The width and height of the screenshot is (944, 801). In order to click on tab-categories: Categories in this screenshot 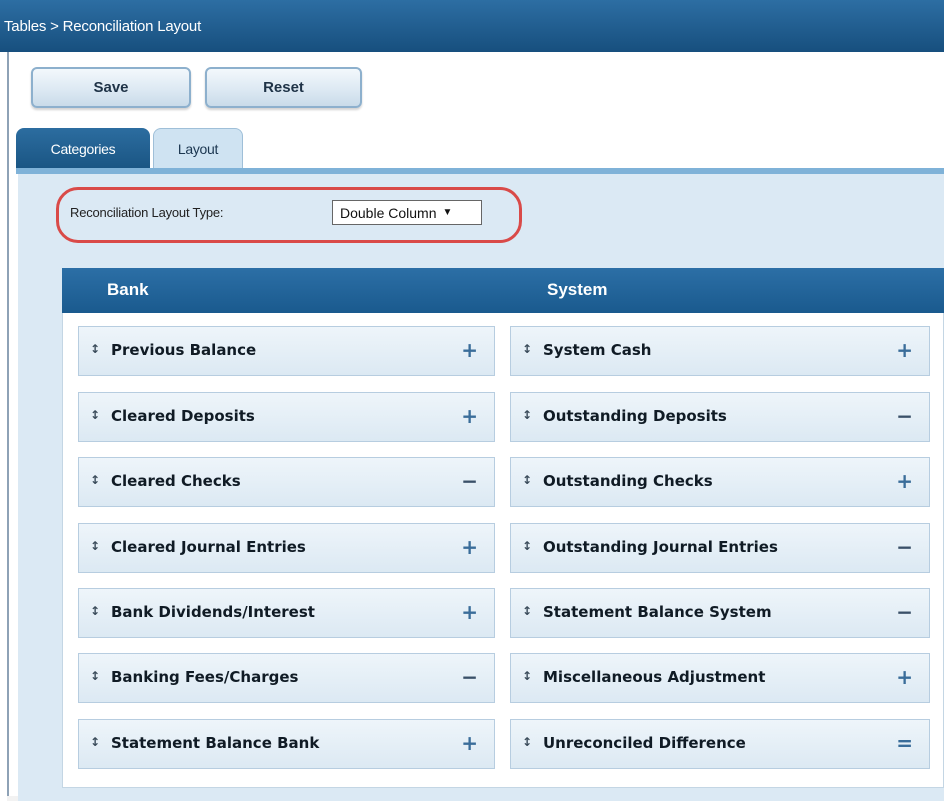, I will do `click(83, 148)`.